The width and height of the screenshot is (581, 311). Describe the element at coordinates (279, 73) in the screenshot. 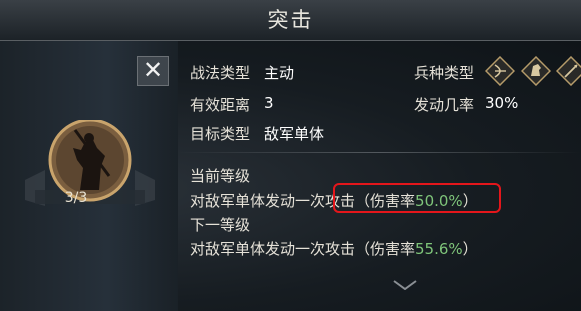

I see `tactic-type-value: 主动` at that location.